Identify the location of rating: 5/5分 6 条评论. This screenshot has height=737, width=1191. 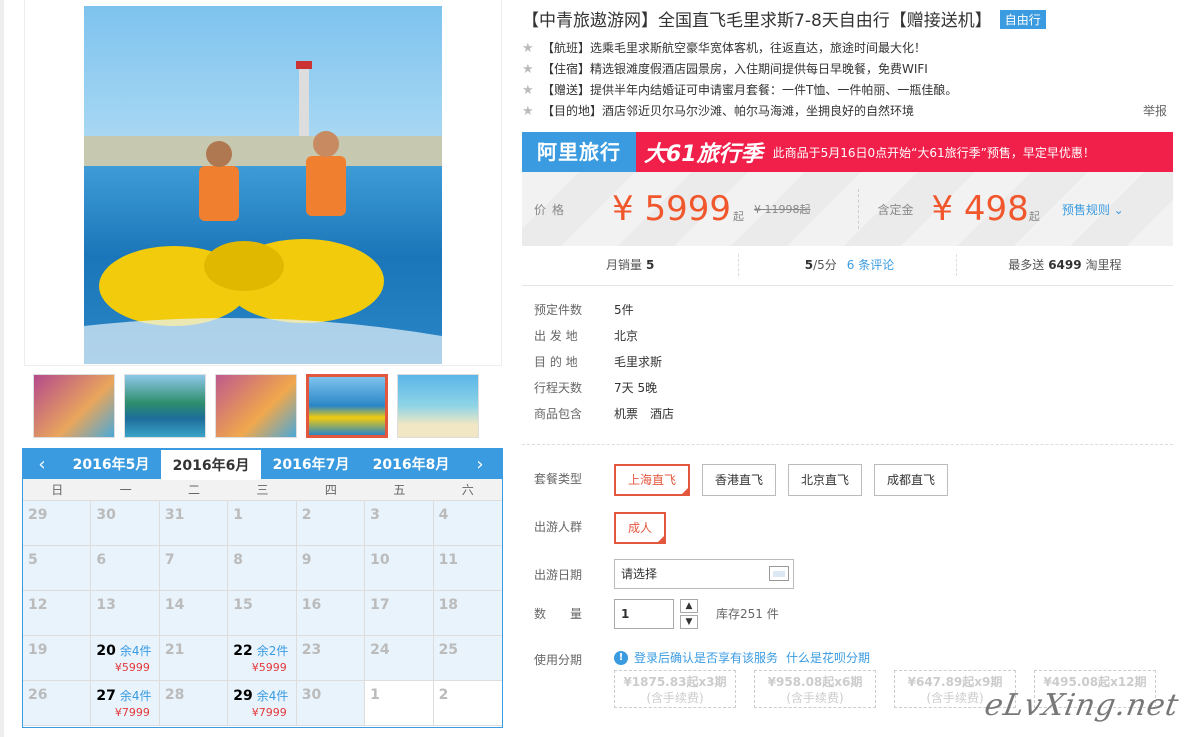
(848, 265).